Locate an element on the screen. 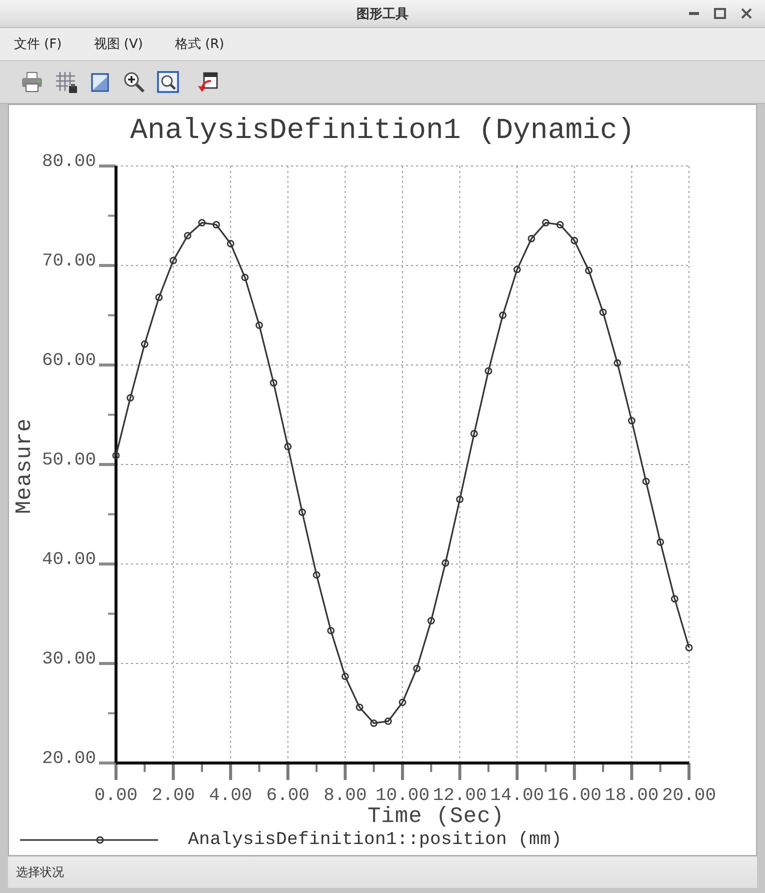 This screenshot has width=765, height=893. magnifier-frame-icon is located at coordinates (168, 82).